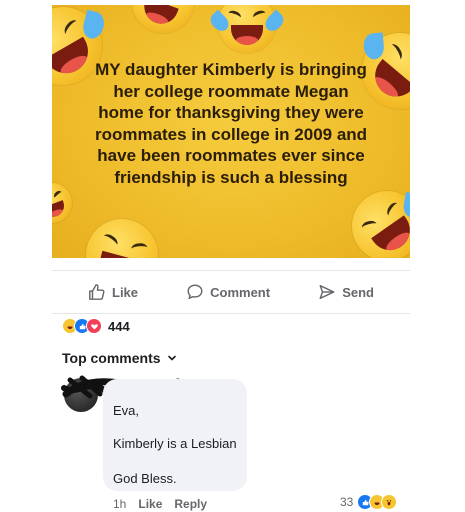 Image resolution: width=465 pixels, height=512 pixels. I want to click on comment-sort-label: Top comments, so click(111, 358).